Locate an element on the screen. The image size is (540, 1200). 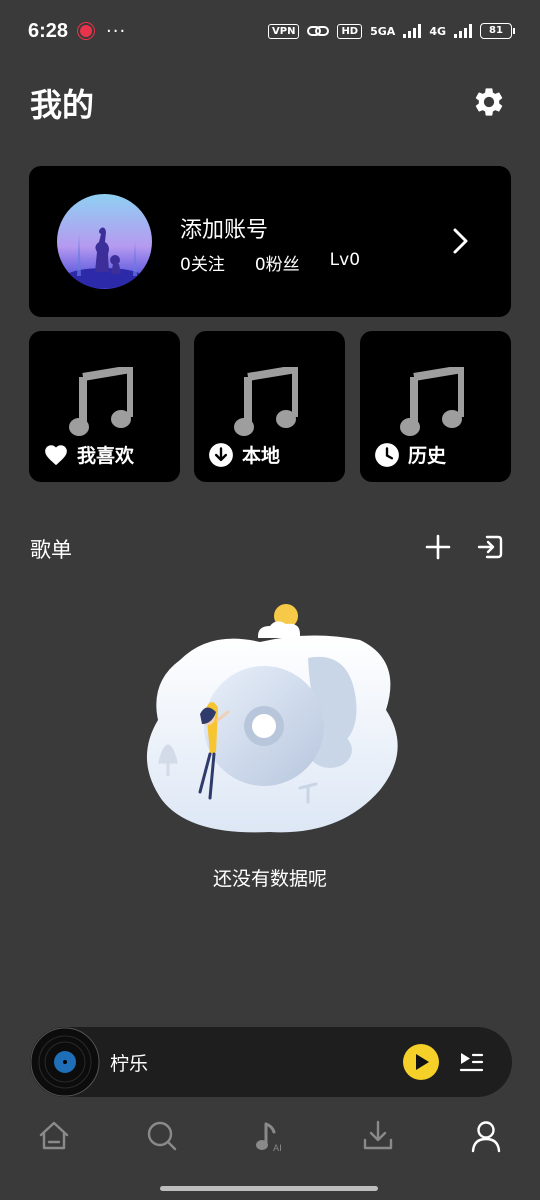
battery-icon: 81 is located at coordinates (497, 31).